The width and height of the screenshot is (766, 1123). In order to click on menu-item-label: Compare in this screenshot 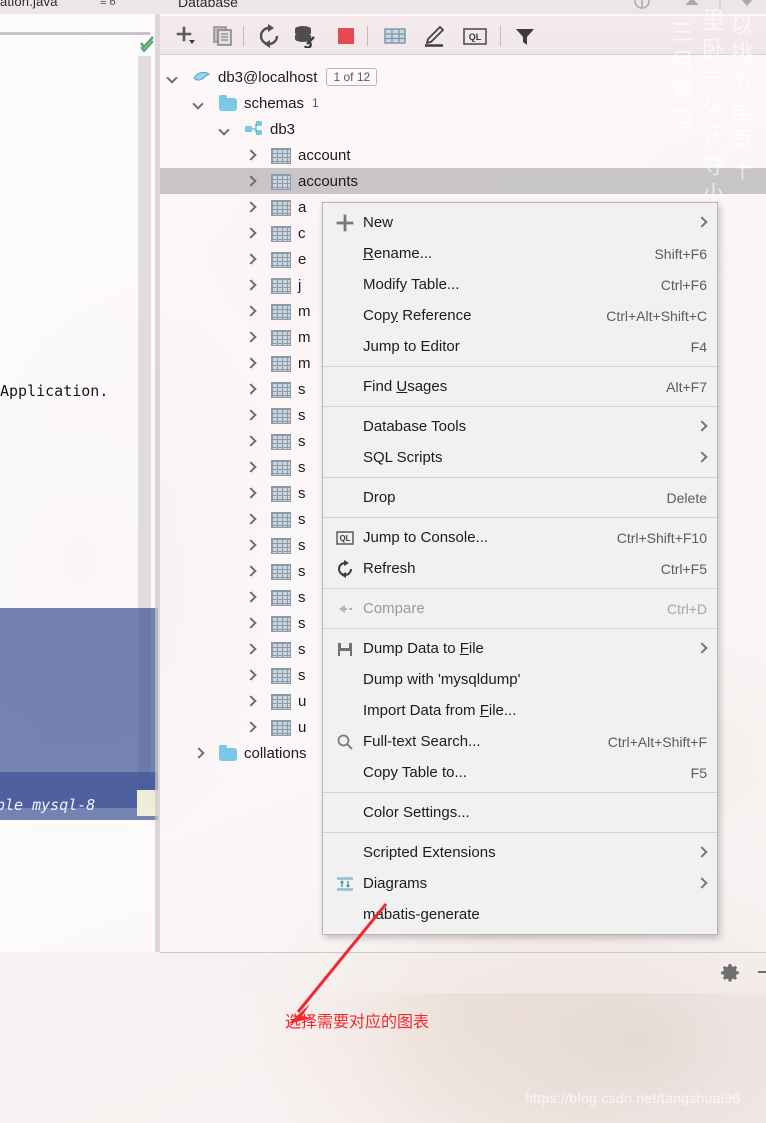, I will do `click(394, 608)`.